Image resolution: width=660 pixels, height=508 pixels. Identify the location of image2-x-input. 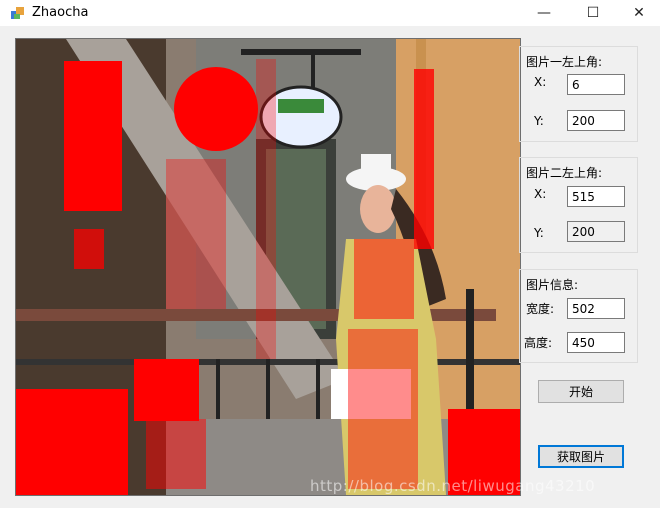
(596, 196).